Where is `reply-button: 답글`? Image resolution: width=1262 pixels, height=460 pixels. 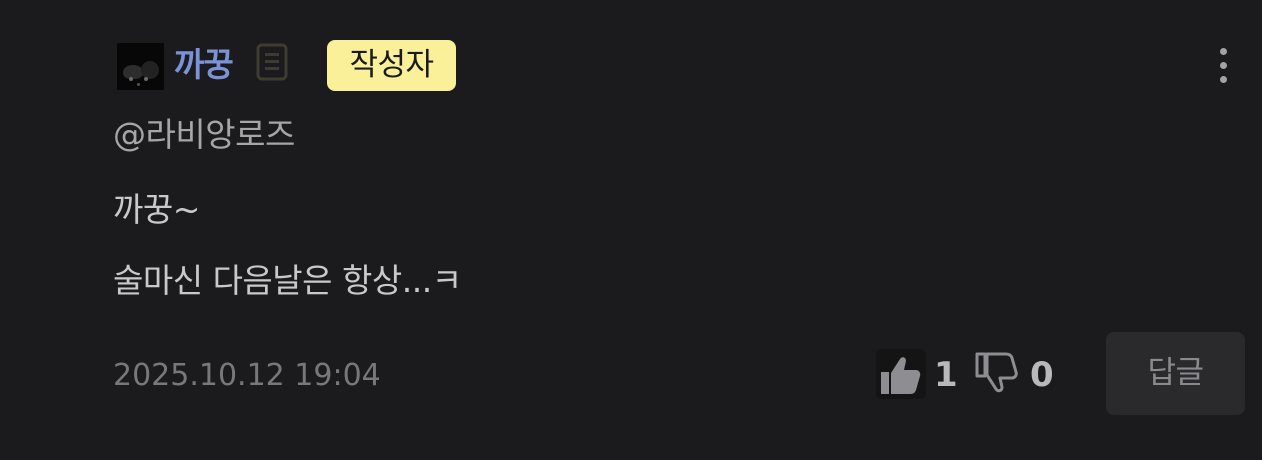
reply-button: 답글 is located at coordinates (1175, 373).